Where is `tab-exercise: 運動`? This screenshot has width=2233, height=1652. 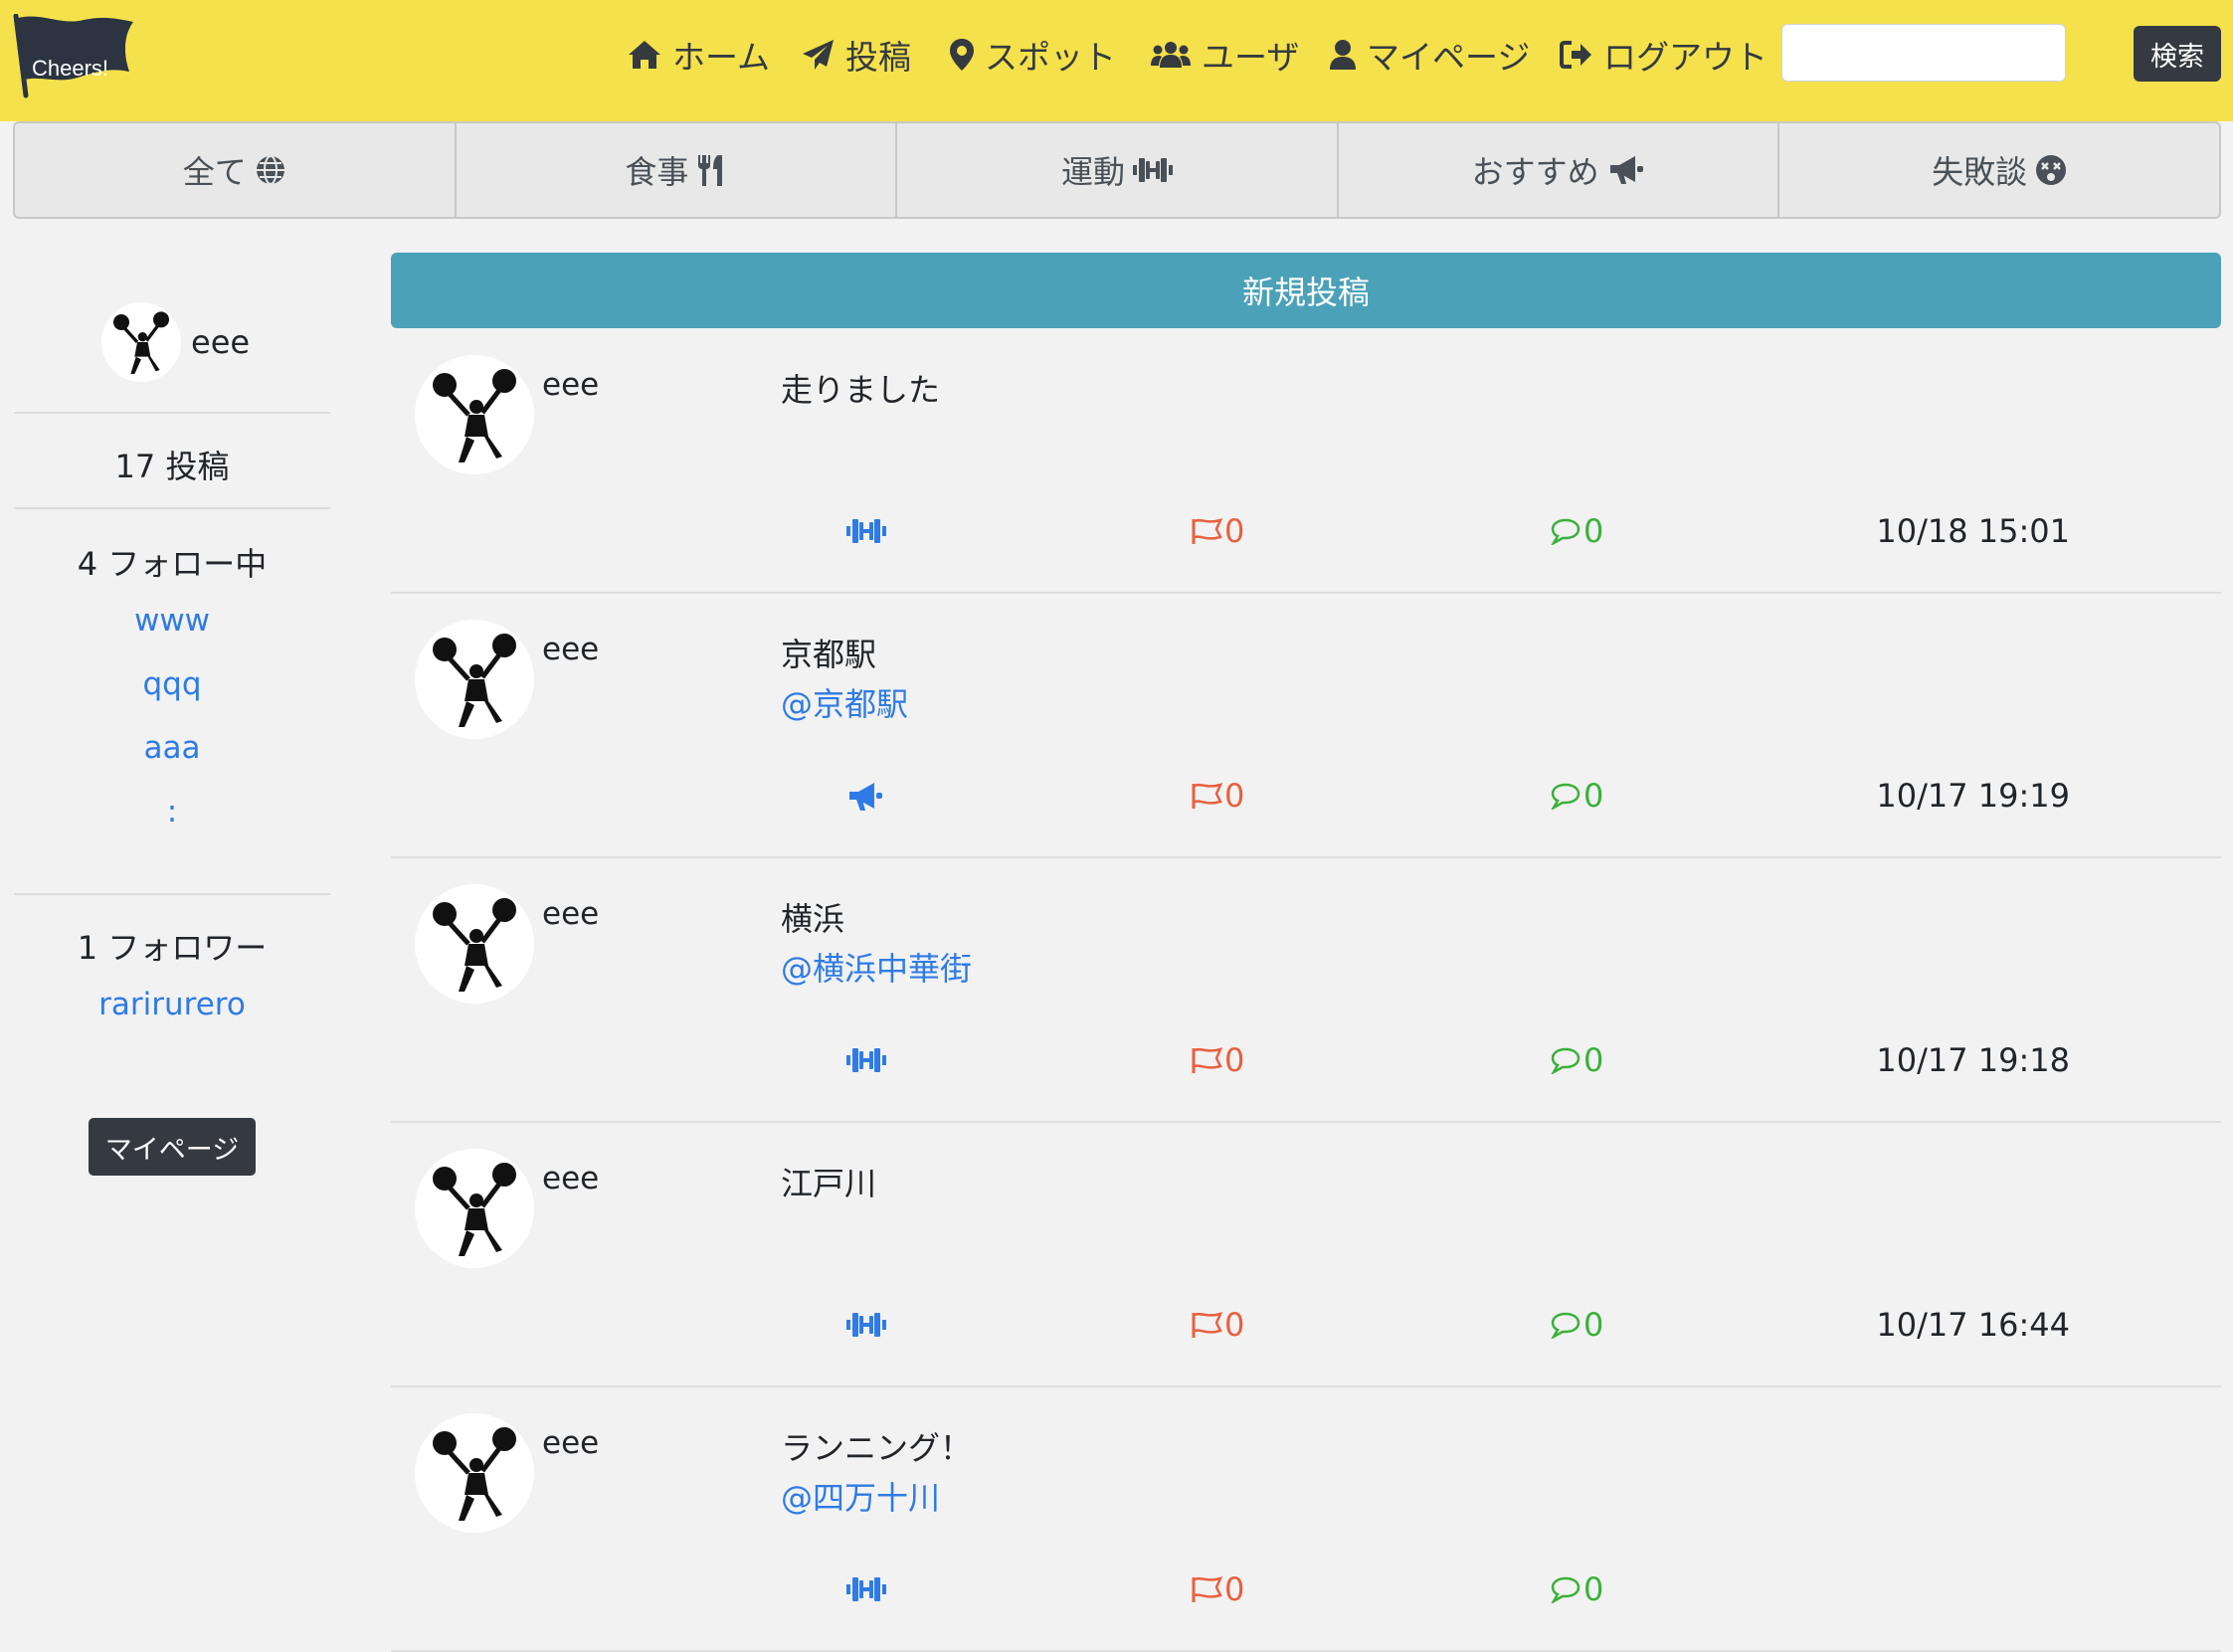
tab-exercise: 運動 is located at coordinates (1118, 170).